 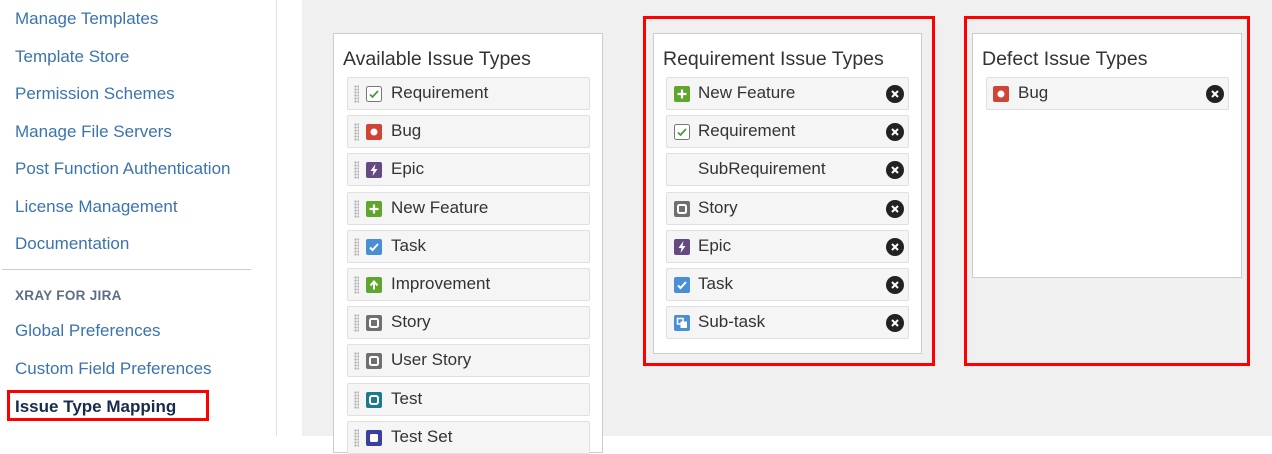 I want to click on nav-manage-file-servers: Manage File Servers, so click(x=93, y=132).